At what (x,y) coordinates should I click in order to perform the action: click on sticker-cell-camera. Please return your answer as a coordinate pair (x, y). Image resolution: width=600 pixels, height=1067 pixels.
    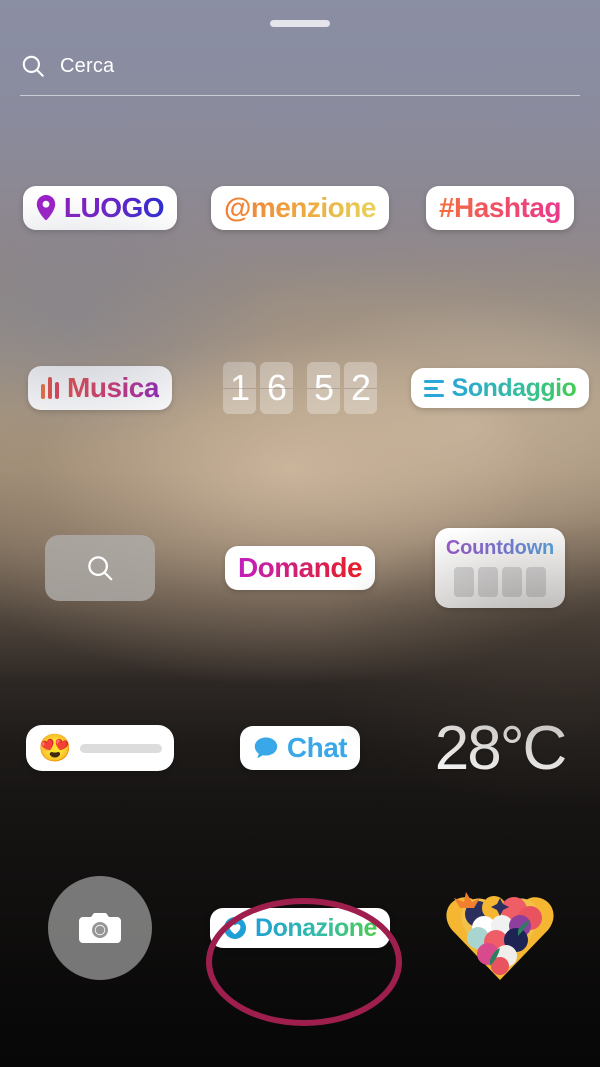
    Looking at the image, I should click on (100, 928).